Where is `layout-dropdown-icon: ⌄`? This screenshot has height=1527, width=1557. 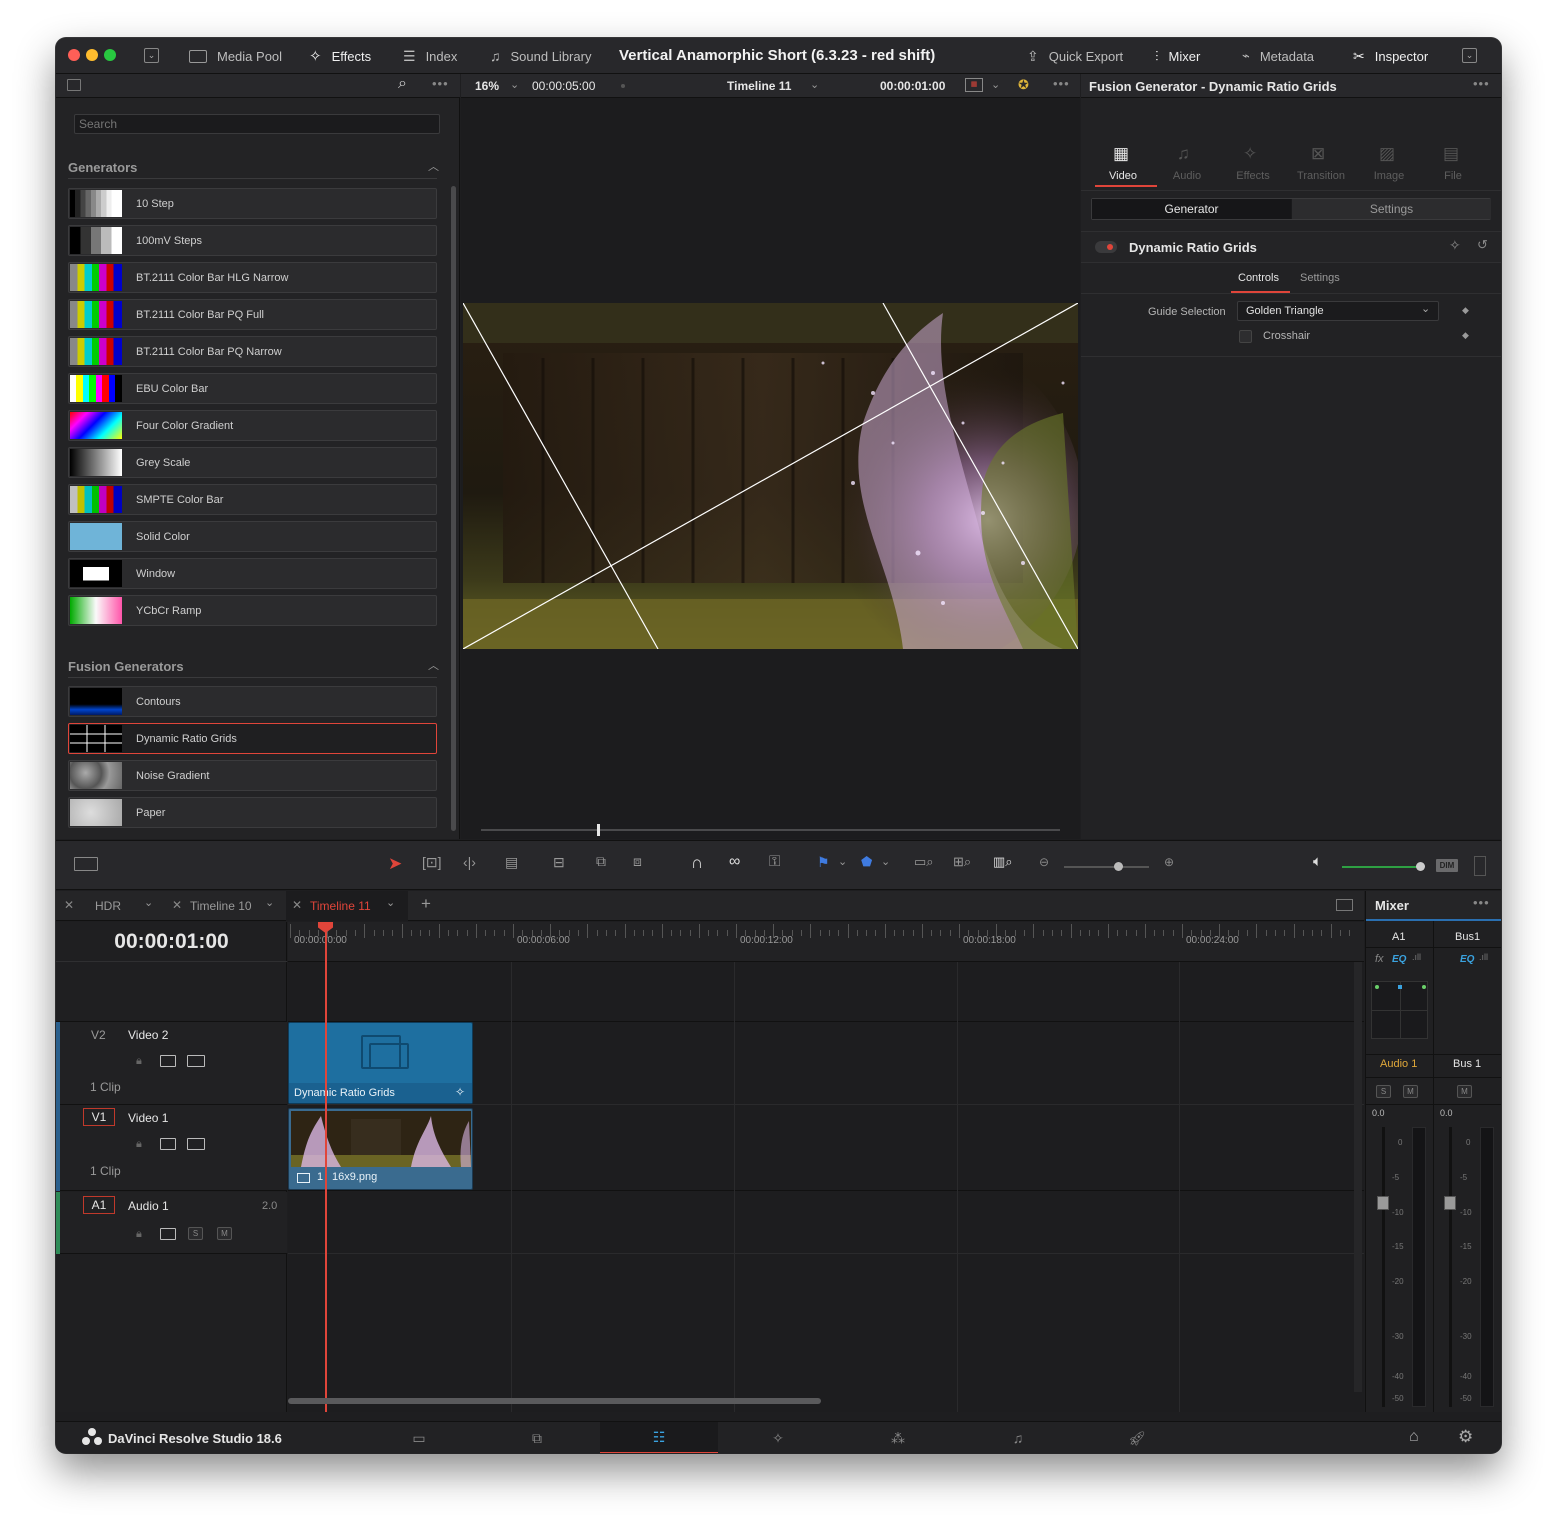
layout-dropdown-icon: ⌄ is located at coordinates (1469, 55).